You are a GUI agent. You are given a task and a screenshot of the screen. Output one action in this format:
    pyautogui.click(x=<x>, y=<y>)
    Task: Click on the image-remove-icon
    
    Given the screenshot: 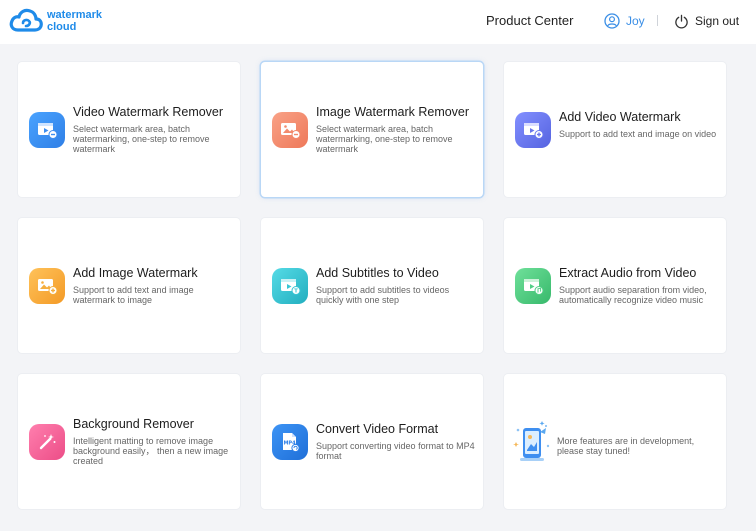 What is the action you would take?
    pyautogui.click(x=290, y=130)
    